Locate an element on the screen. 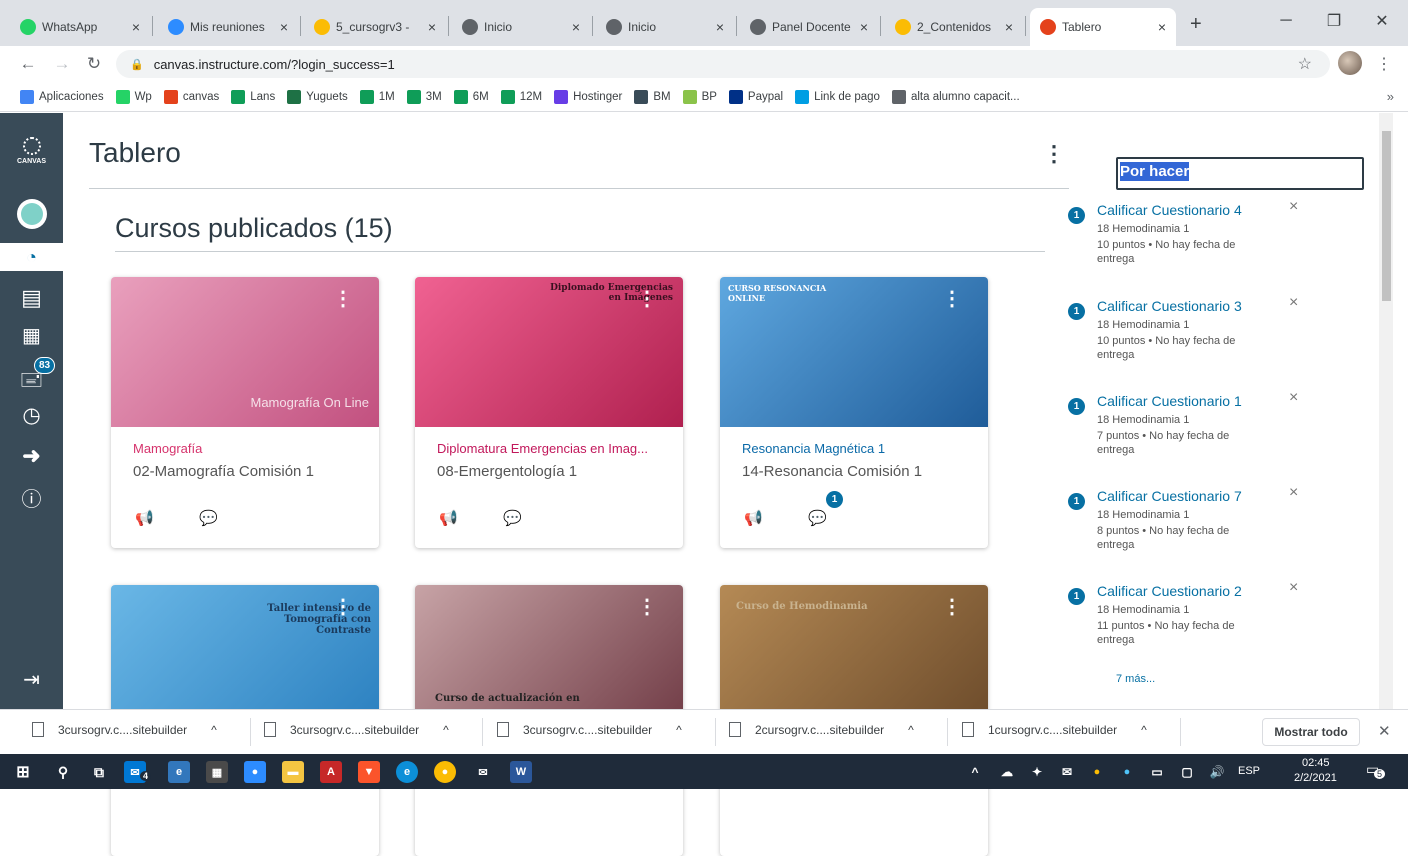 The width and height of the screenshot is (1408, 856). todo-title-link: Calificar Cuestionario 7 is located at coordinates (1169, 496).